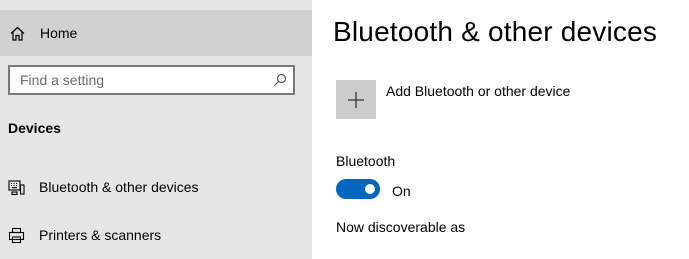  What do you see at coordinates (100, 235) in the screenshot?
I see `sidebar-item-label: Printers & scanners` at bounding box center [100, 235].